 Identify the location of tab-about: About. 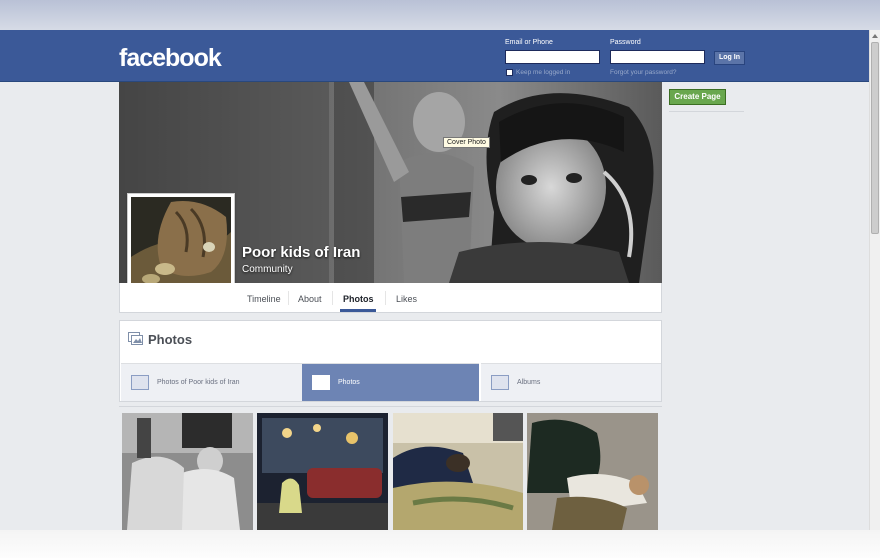
(310, 299).